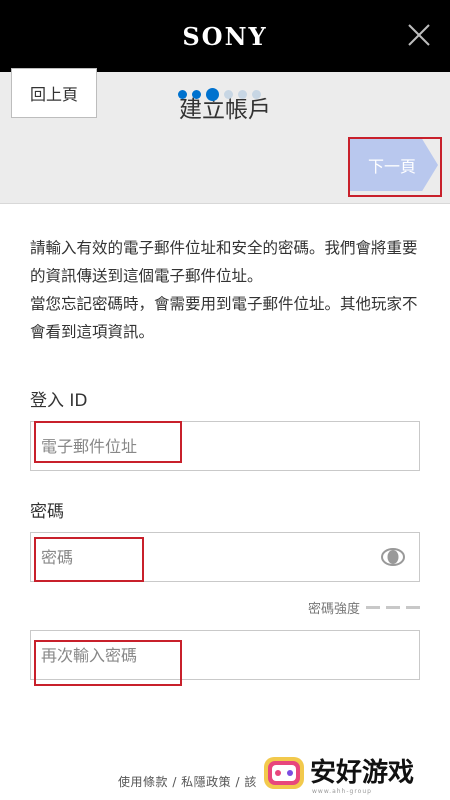 The width and height of the screenshot is (450, 800). Describe the element at coordinates (333, 609) in the screenshot. I see `strength-label: 密碼強度` at that location.